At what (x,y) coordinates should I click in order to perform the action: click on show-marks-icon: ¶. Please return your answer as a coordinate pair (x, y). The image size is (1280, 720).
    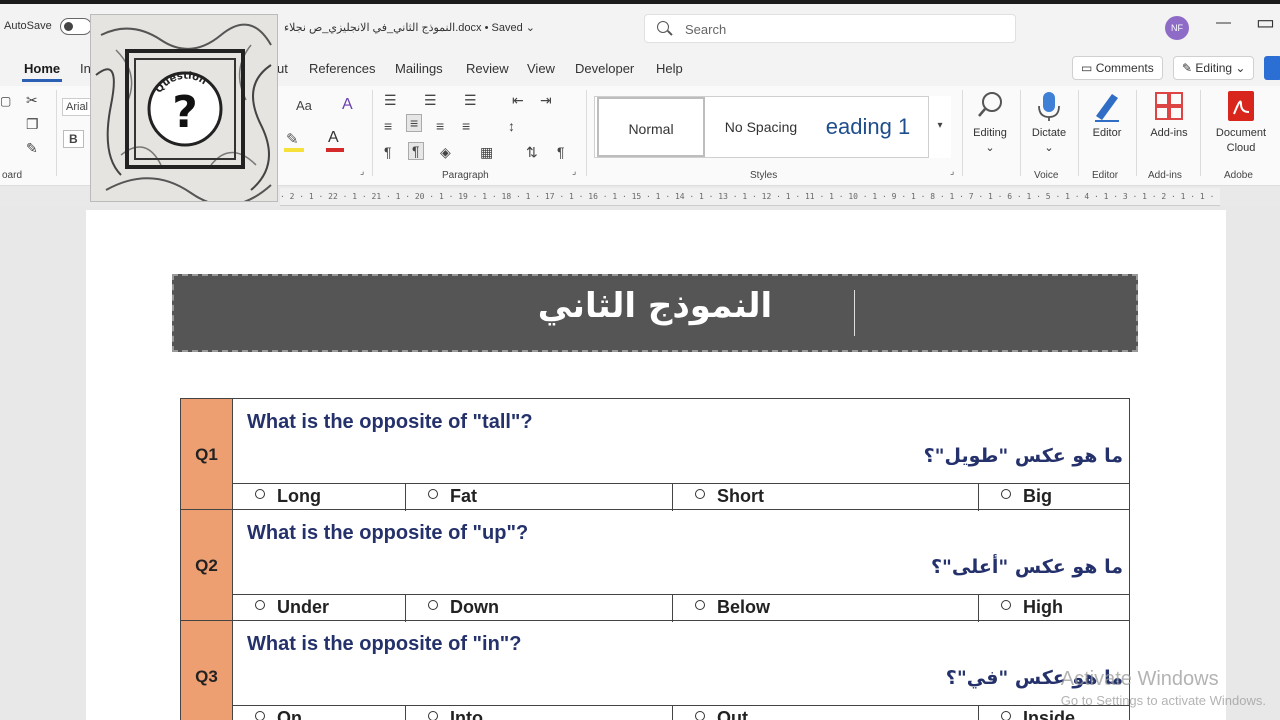
    Looking at the image, I should click on (561, 152).